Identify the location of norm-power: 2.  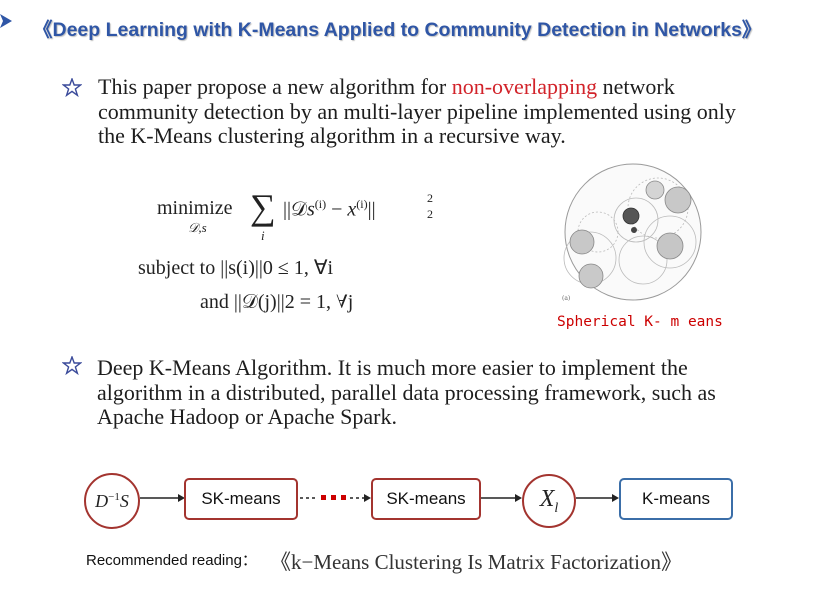
(430, 198).